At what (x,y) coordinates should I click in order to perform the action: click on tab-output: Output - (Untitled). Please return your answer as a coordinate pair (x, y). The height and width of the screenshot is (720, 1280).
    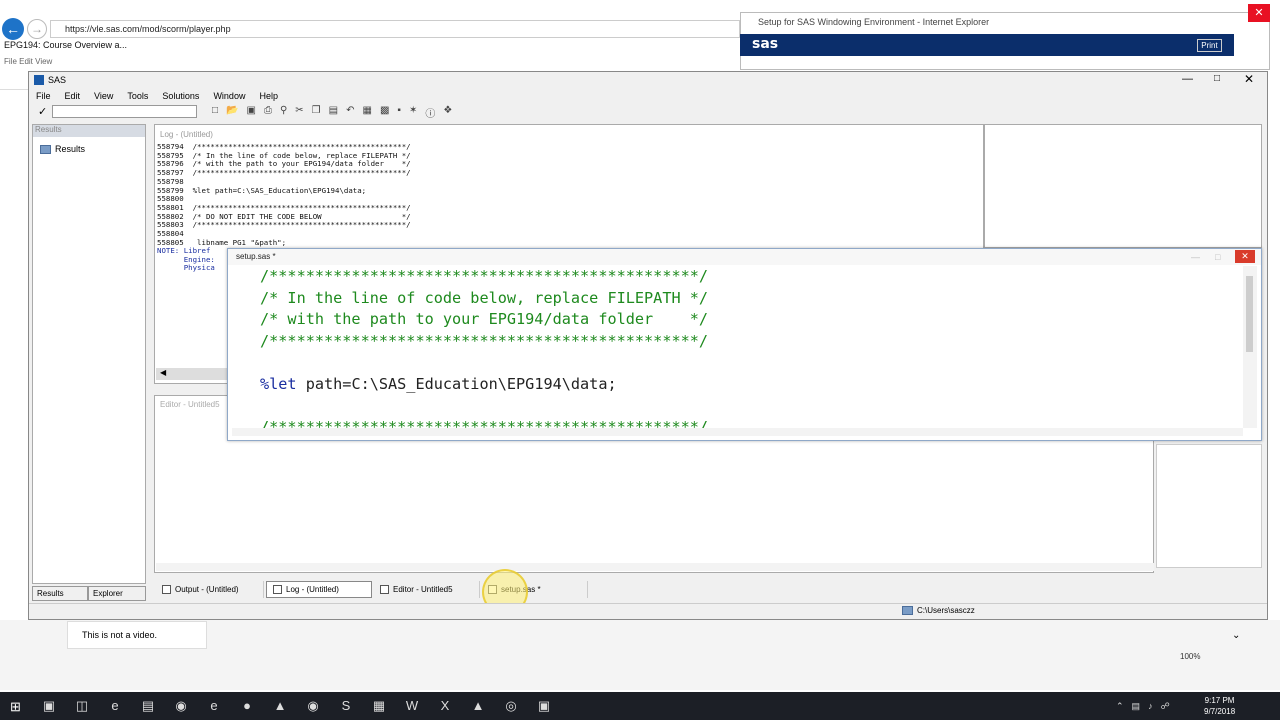
    Looking at the image, I should click on (210, 589).